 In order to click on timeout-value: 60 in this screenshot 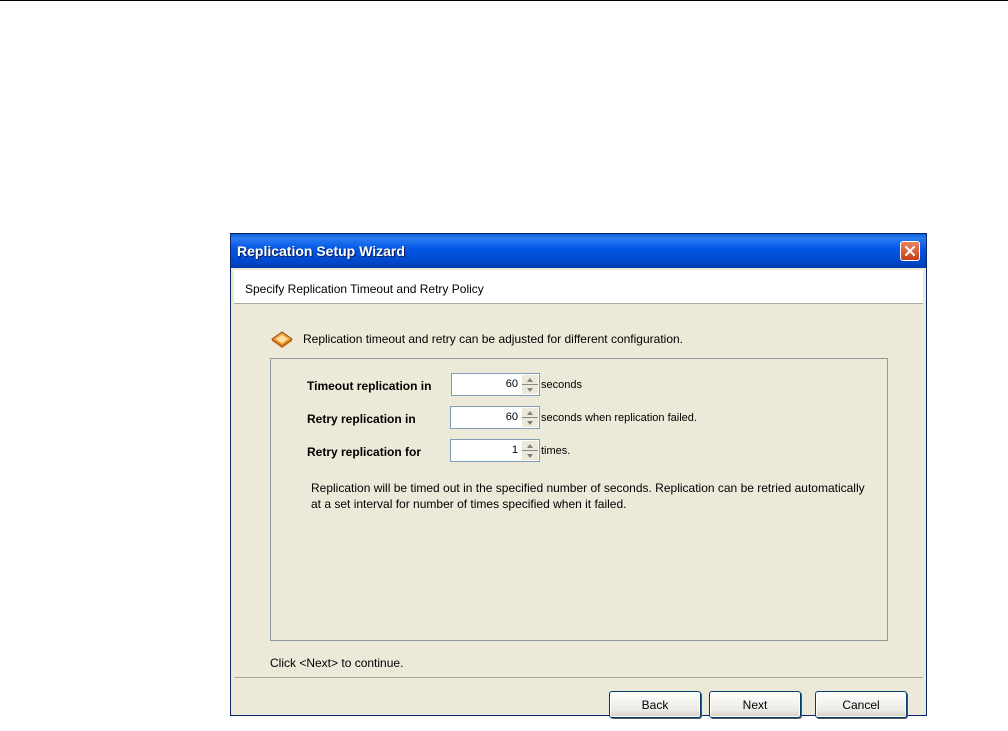, I will do `click(511, 384)`.